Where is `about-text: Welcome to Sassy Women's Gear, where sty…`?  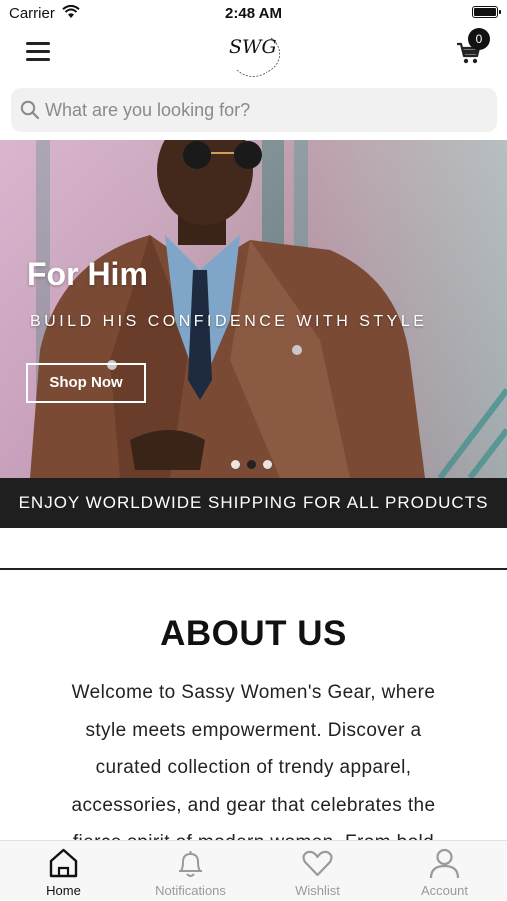 about-text: Welcome to Sassy Women's Gear, where sty… is located at coordinates (253, 767).